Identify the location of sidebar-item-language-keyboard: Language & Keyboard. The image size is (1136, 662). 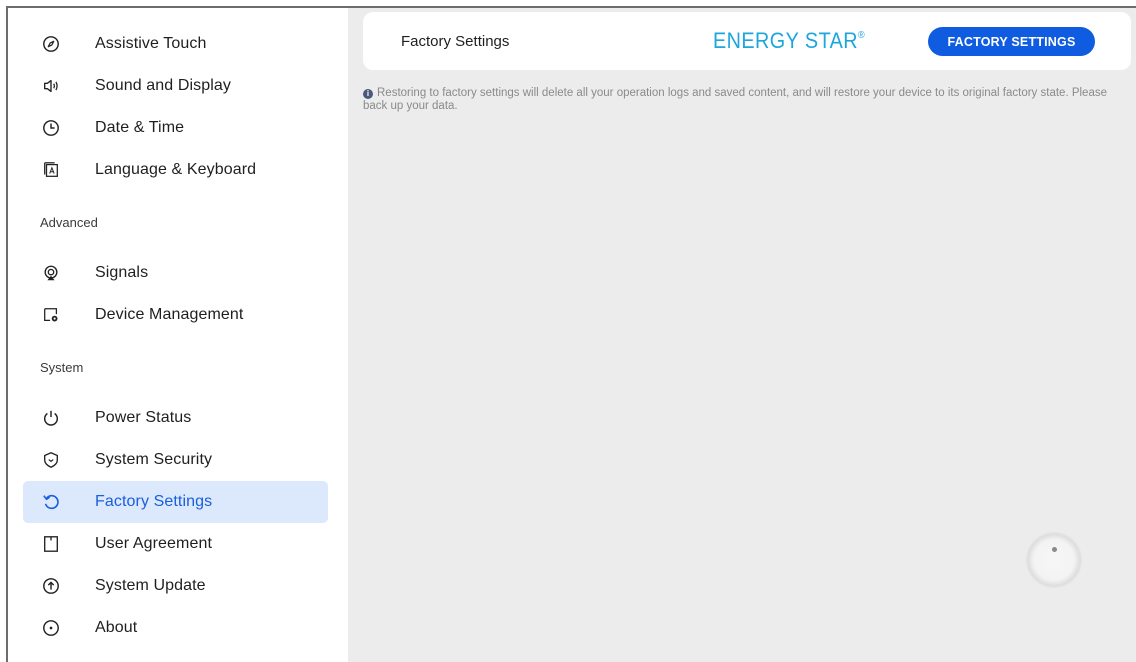
(175, 170).